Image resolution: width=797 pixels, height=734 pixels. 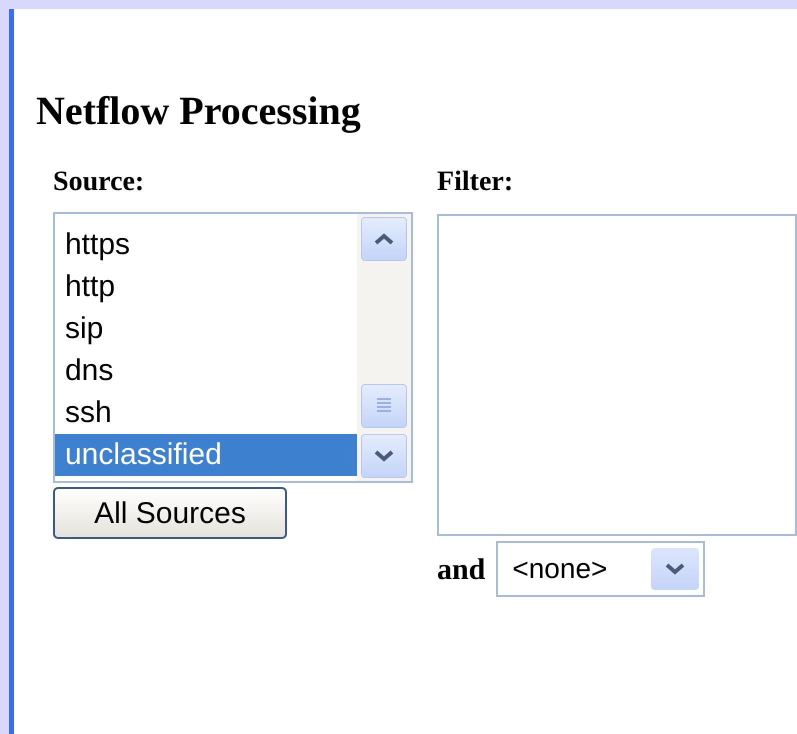 I want to click on dropdown-arrow-button, so click(x=675, y=569).